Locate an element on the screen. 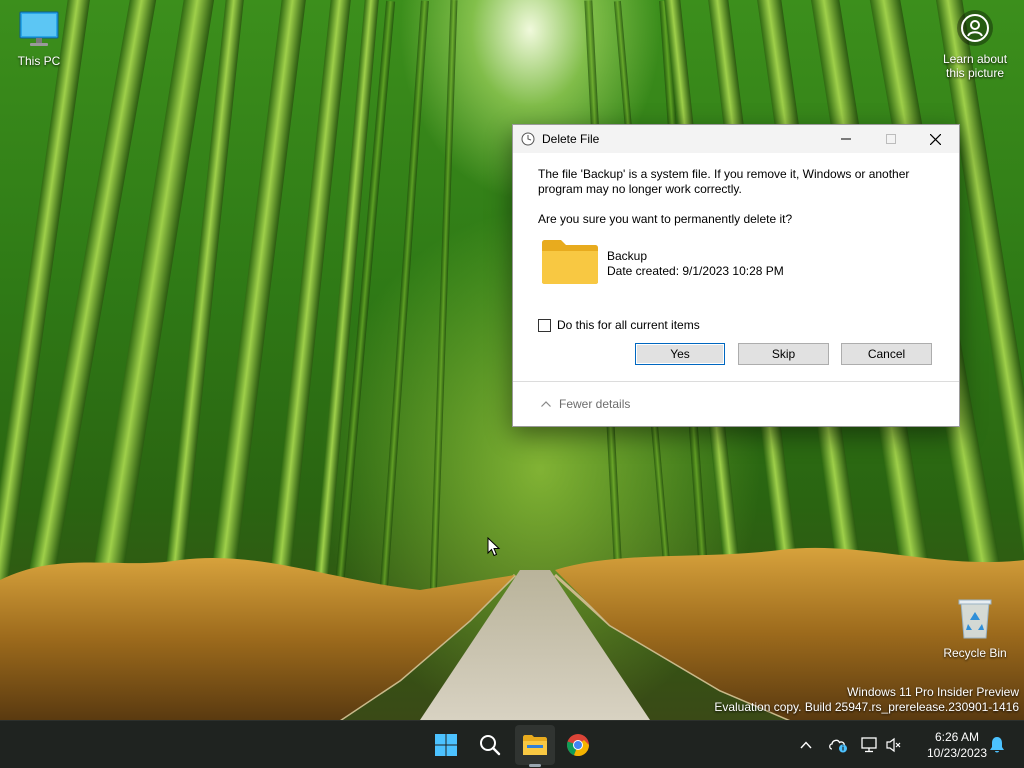 This screenshot has width=1024, height=768. learn-about-line2: this picture is located at coordinates (975, 73).